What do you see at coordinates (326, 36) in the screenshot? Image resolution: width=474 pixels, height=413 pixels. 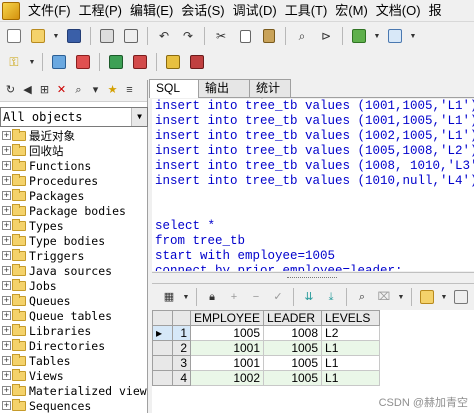 I see `find-next-icon: ⊳` at bounding box center [326, 36].